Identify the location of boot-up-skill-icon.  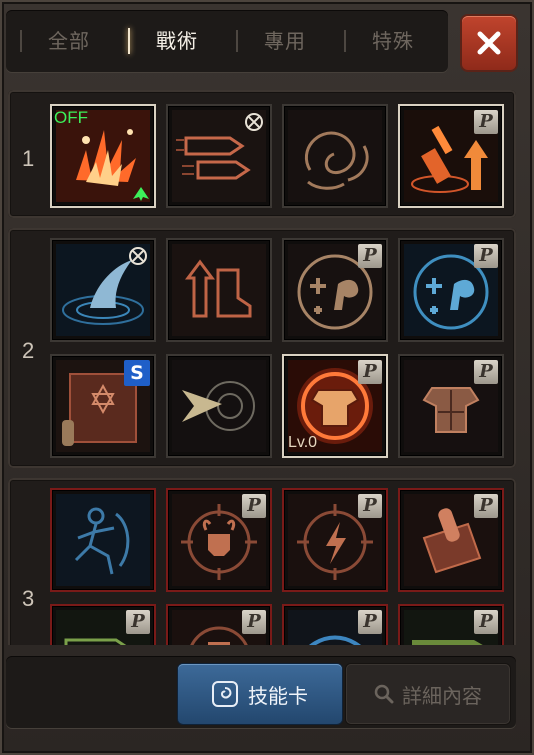
(219, 290).